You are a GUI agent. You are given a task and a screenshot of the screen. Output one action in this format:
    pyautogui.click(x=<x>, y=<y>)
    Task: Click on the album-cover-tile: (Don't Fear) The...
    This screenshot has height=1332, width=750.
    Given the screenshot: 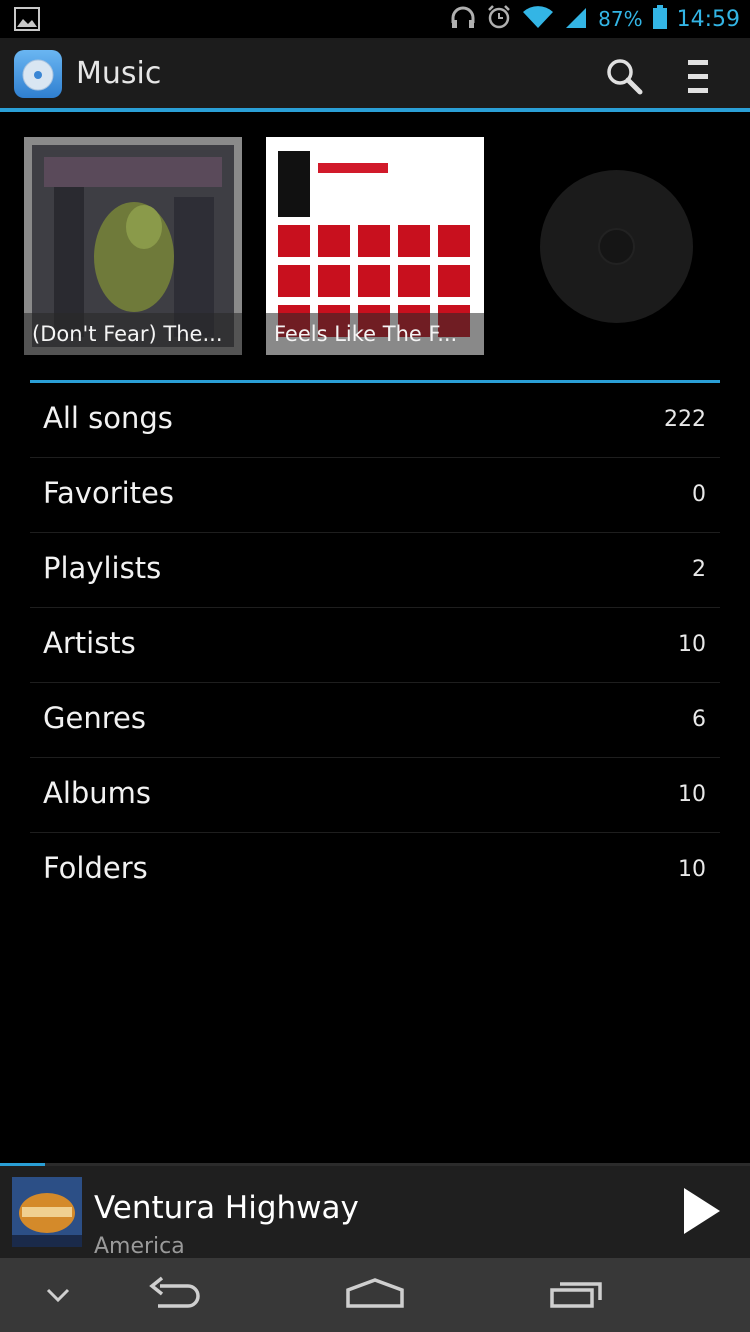 What is the action you would take?
    pyautogui.click(x=133, y=246)
    